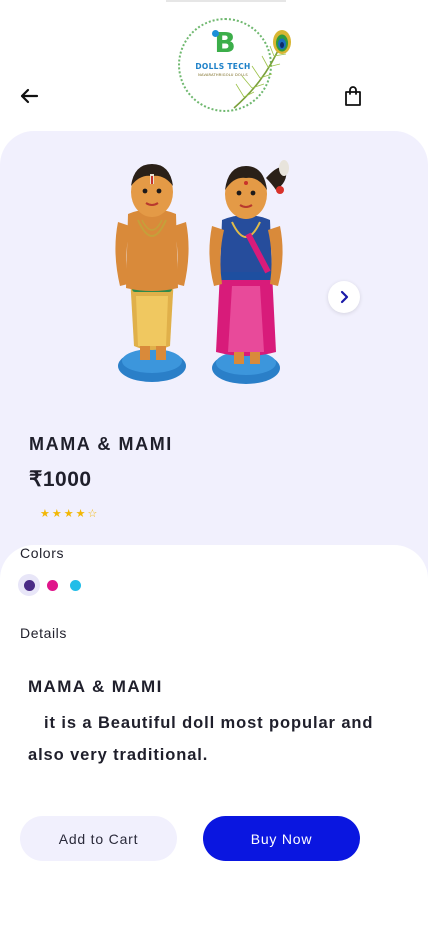 Image resolution: width=428 pixels, height=926 pixels. What do you see at coordinates (101, 444) in the screenshot?
I see `product-title: MAMA & MAMI` at bounding box center [101, 444].